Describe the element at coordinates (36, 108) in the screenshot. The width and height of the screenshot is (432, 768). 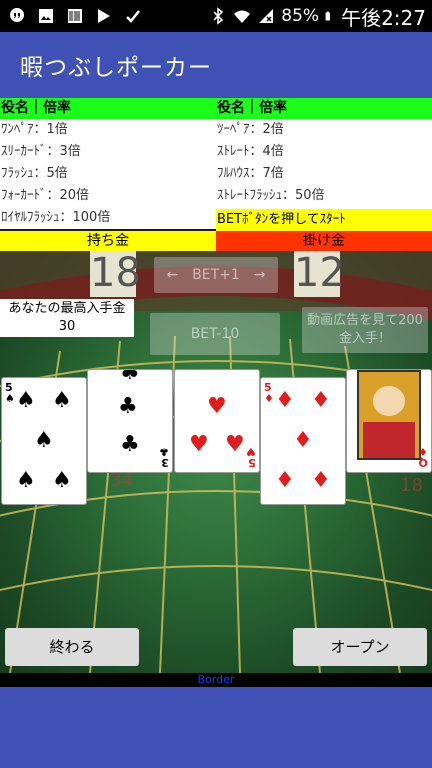
I see `rules-header-left: 役名｜倍率` at that location.